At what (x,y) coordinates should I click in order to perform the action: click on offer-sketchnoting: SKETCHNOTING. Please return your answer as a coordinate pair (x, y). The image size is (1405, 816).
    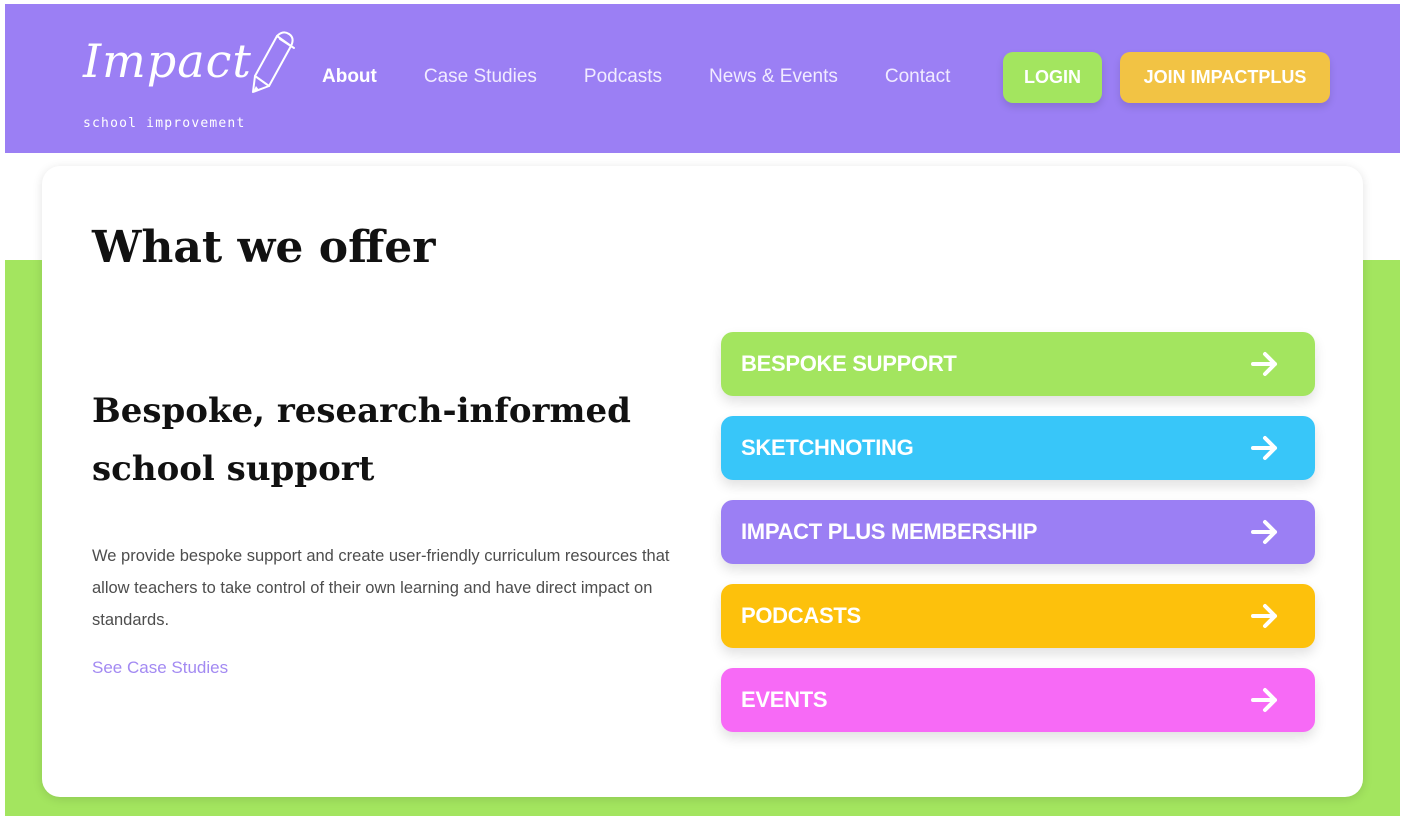
    Looking at the image, I should click on (1018, 448).